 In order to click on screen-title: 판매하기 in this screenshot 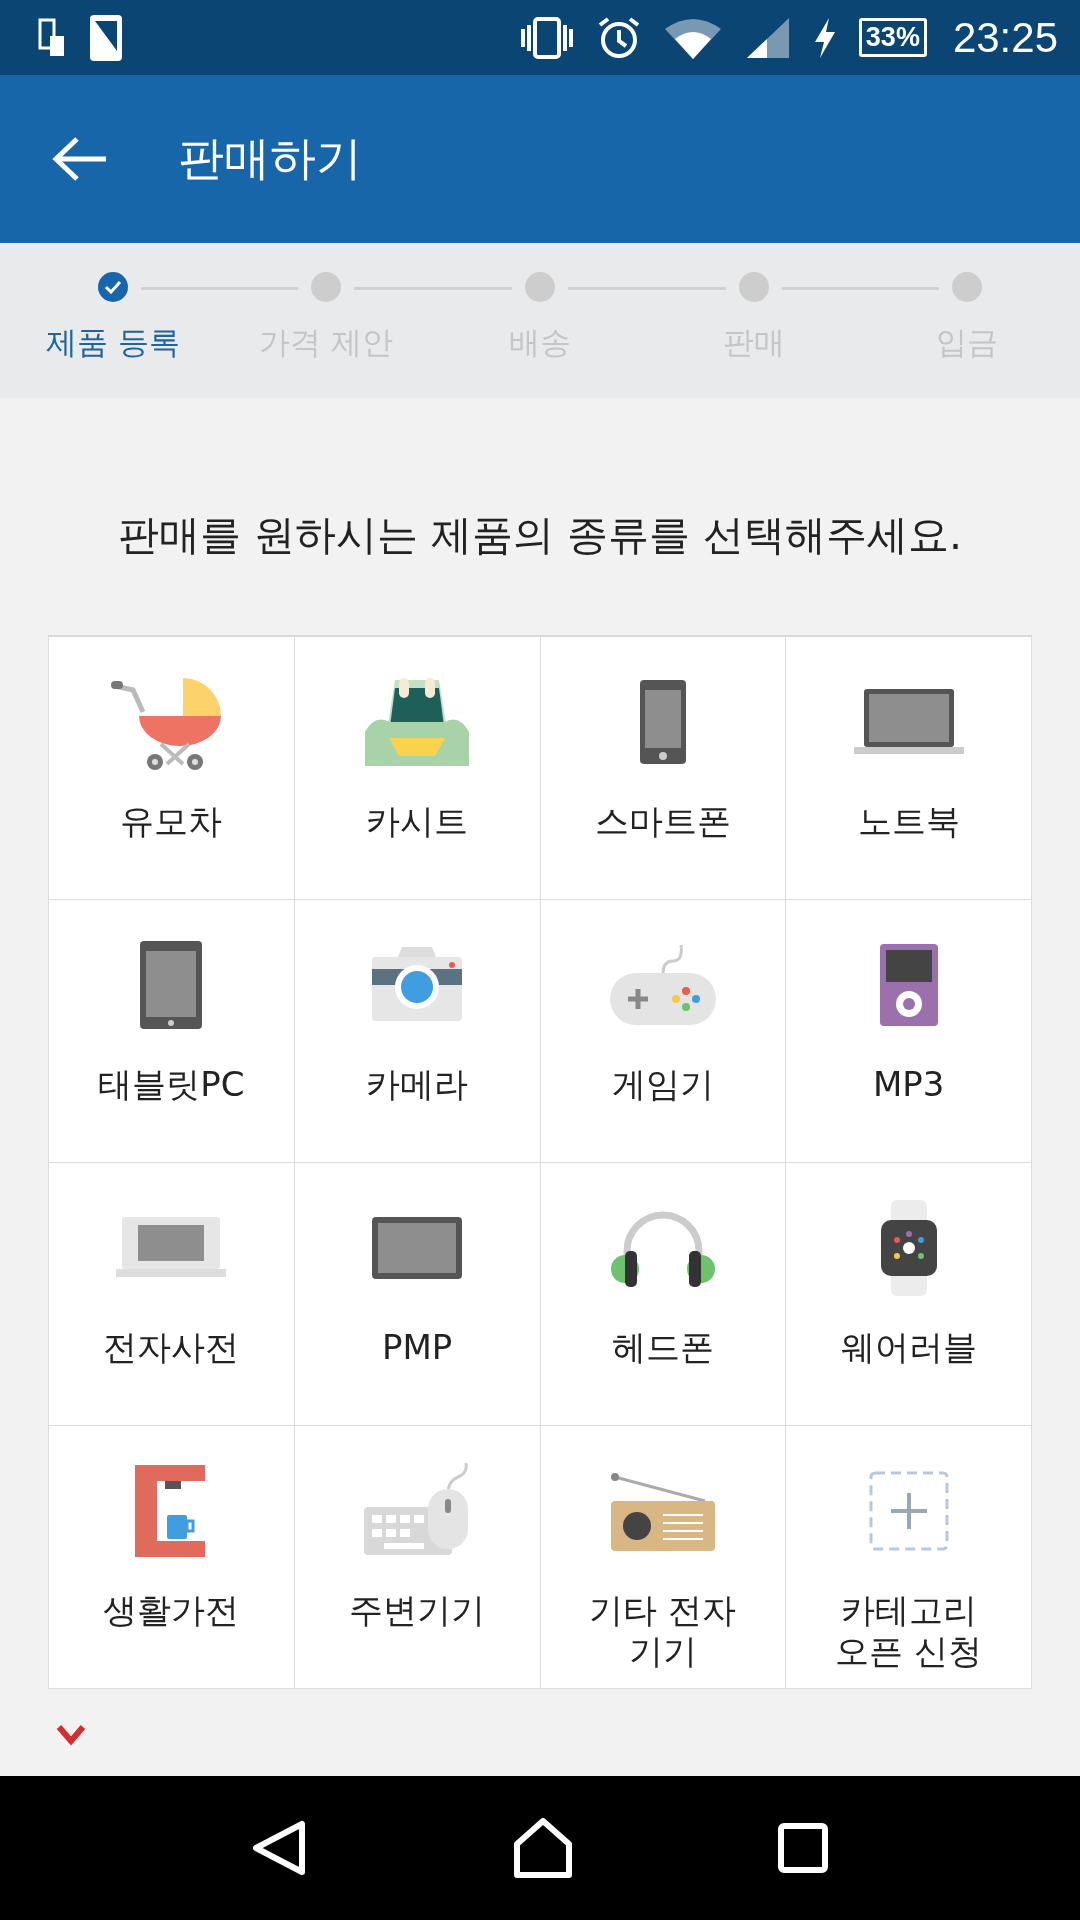, I will do `click(270, 158)`.